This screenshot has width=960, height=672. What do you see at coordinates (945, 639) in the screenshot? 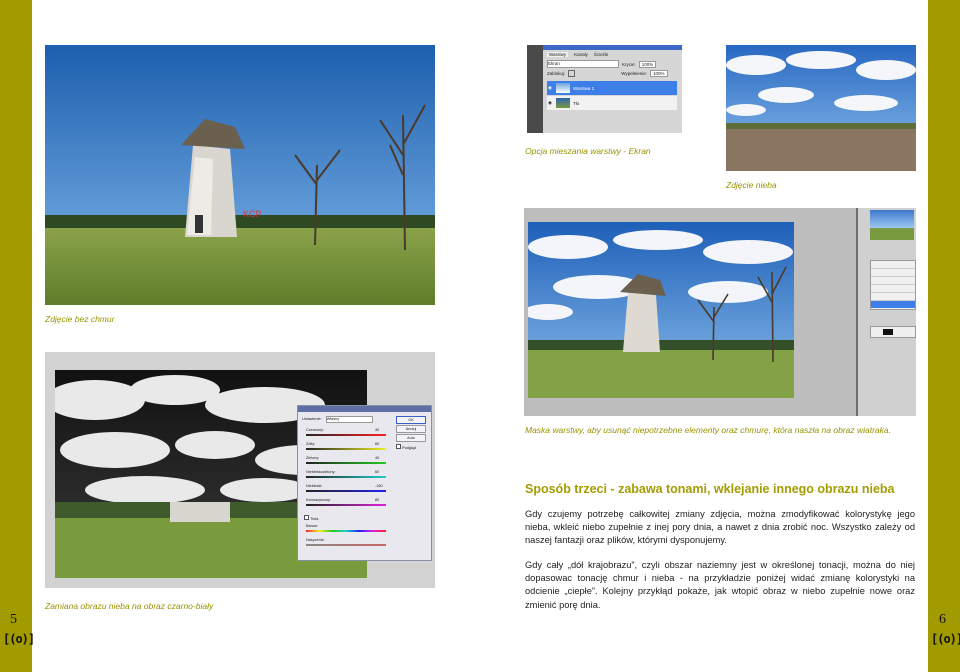
I see `logo-right: [(o)]` at bounding box center [945, 639].